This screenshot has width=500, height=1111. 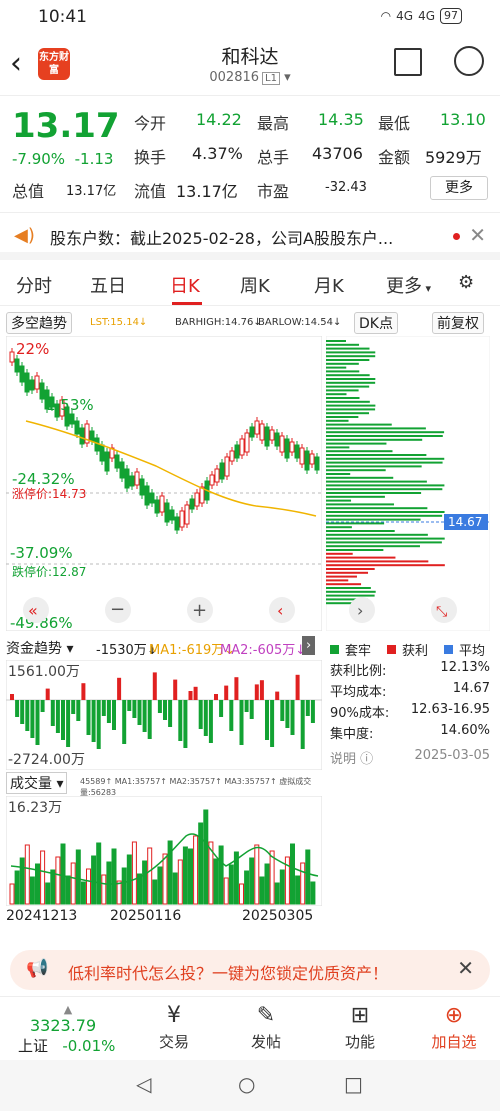 I want to click on index-name: 上证, so click(x=33, y=1046).